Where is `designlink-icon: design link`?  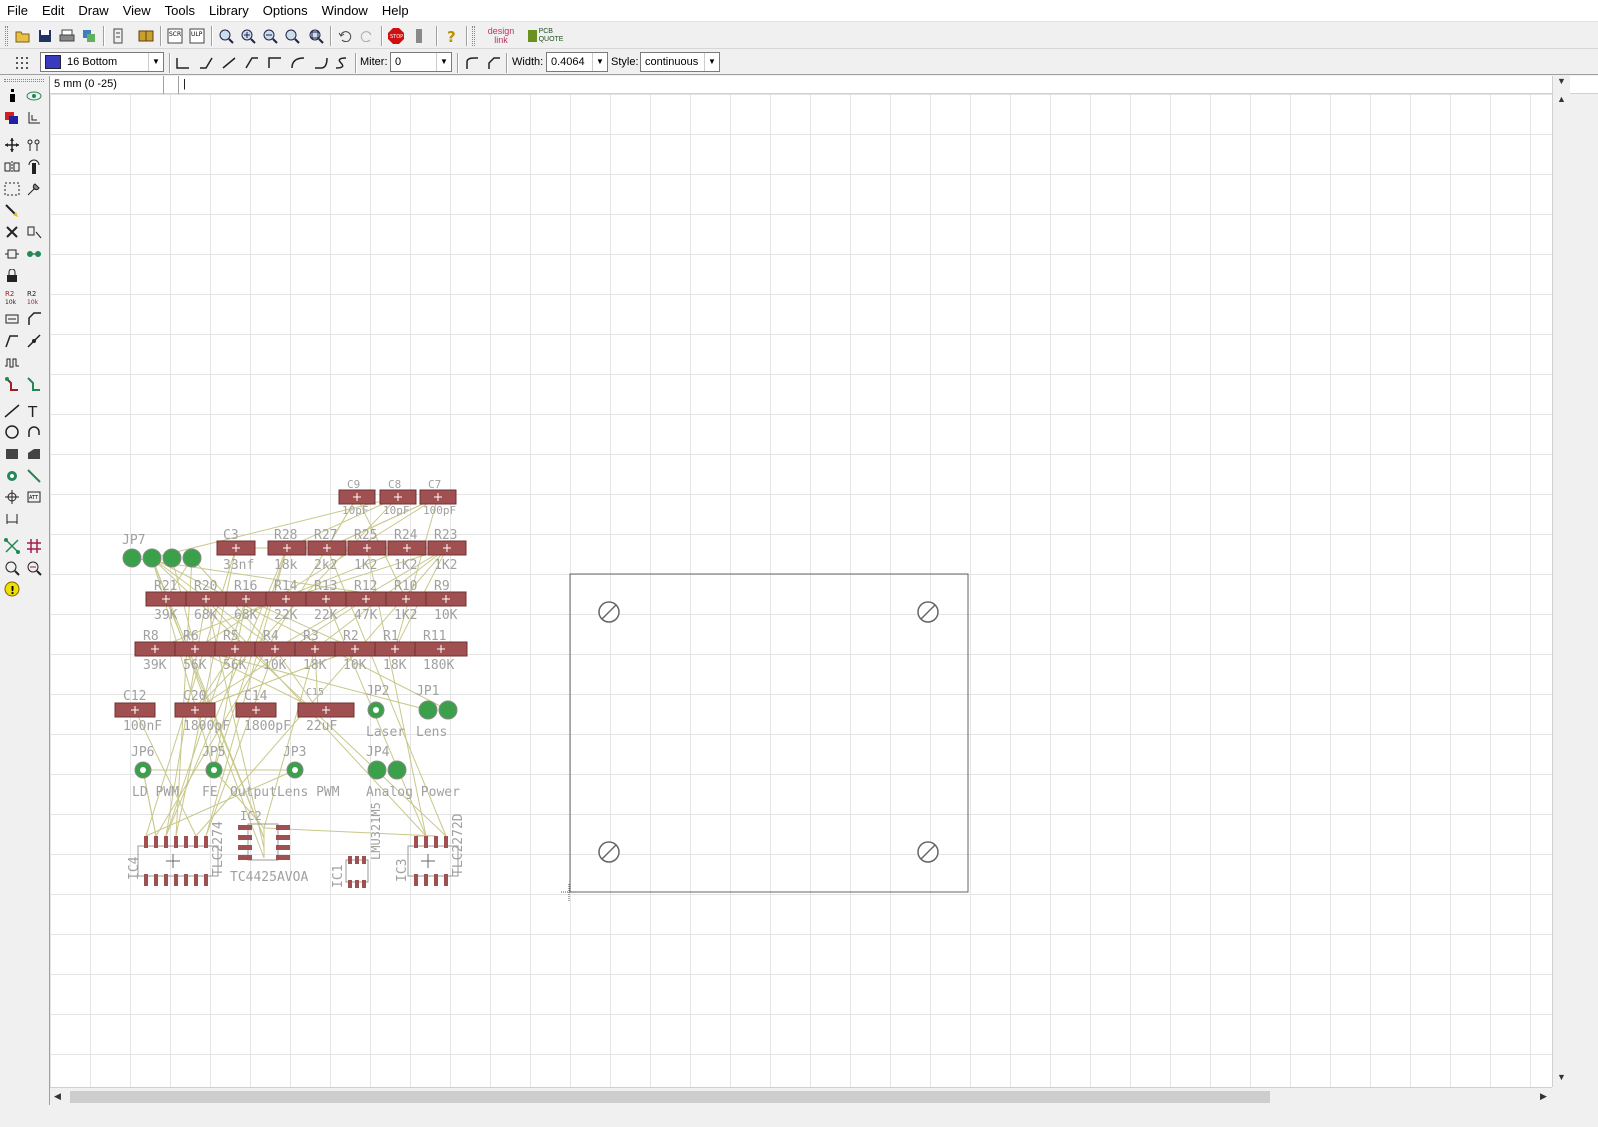 designlink-icon: design link is located at coordinates (501, 36).